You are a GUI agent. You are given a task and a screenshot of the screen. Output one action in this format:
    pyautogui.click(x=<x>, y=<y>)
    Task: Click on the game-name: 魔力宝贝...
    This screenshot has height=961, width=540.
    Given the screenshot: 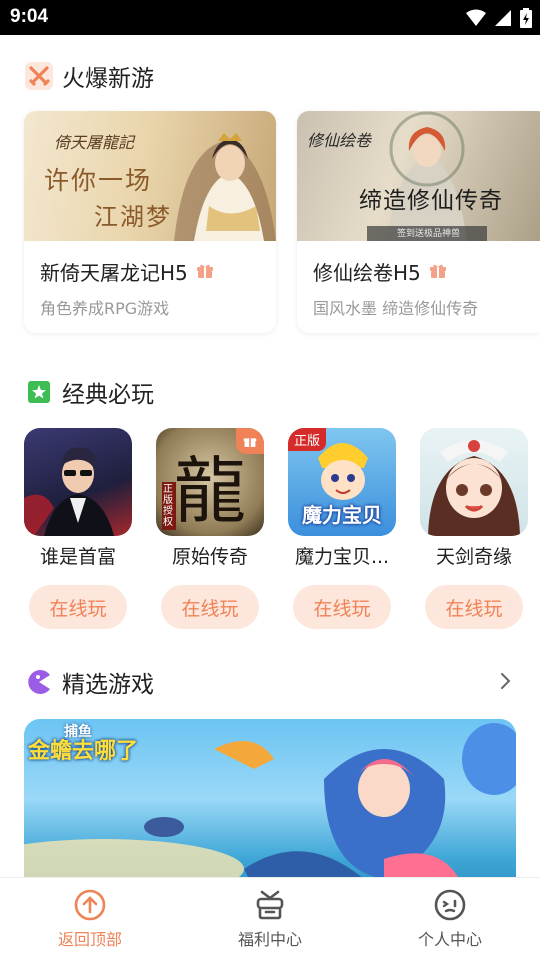 What is the action you would take?
    pyautogui.click(x=342, y=557)
    